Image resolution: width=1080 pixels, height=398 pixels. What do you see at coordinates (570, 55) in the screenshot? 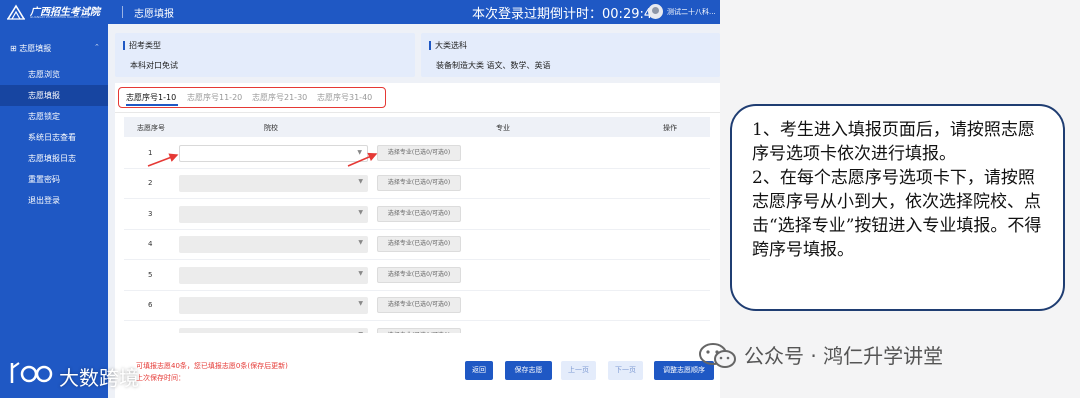
I see `subject-category-card: 大类选科 装备制造大类 语文、数学、英语` at bounding box center [570, 55].